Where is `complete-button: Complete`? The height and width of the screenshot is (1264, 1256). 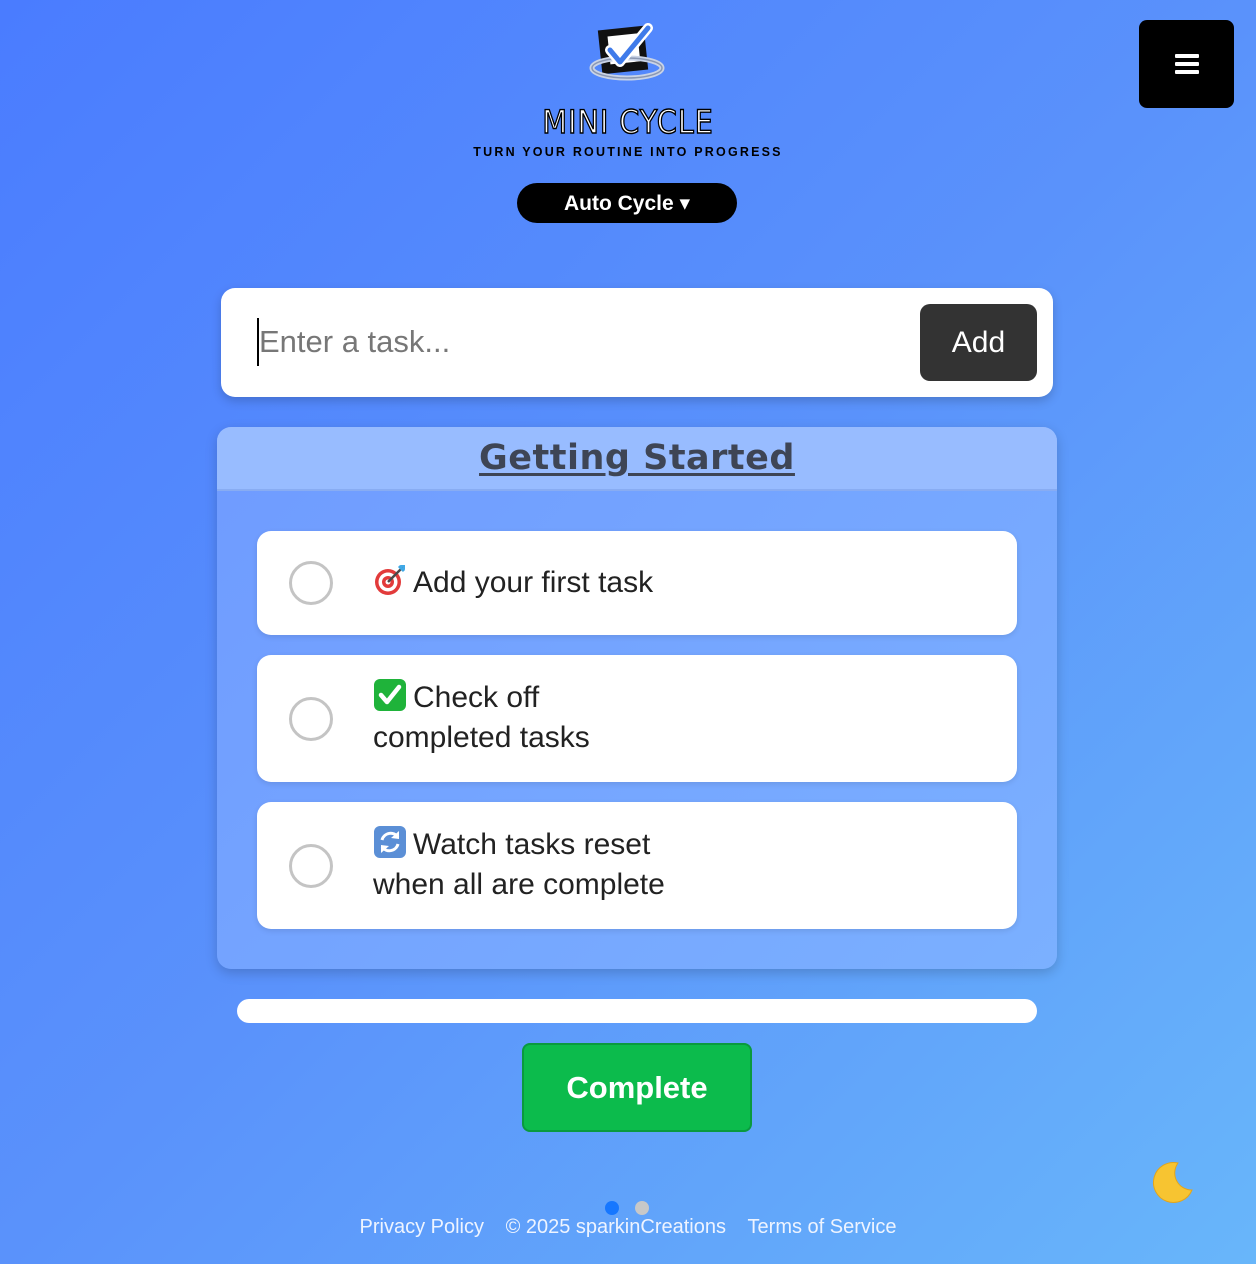 complete-button: Complete is located at coordinates (637, 1087).